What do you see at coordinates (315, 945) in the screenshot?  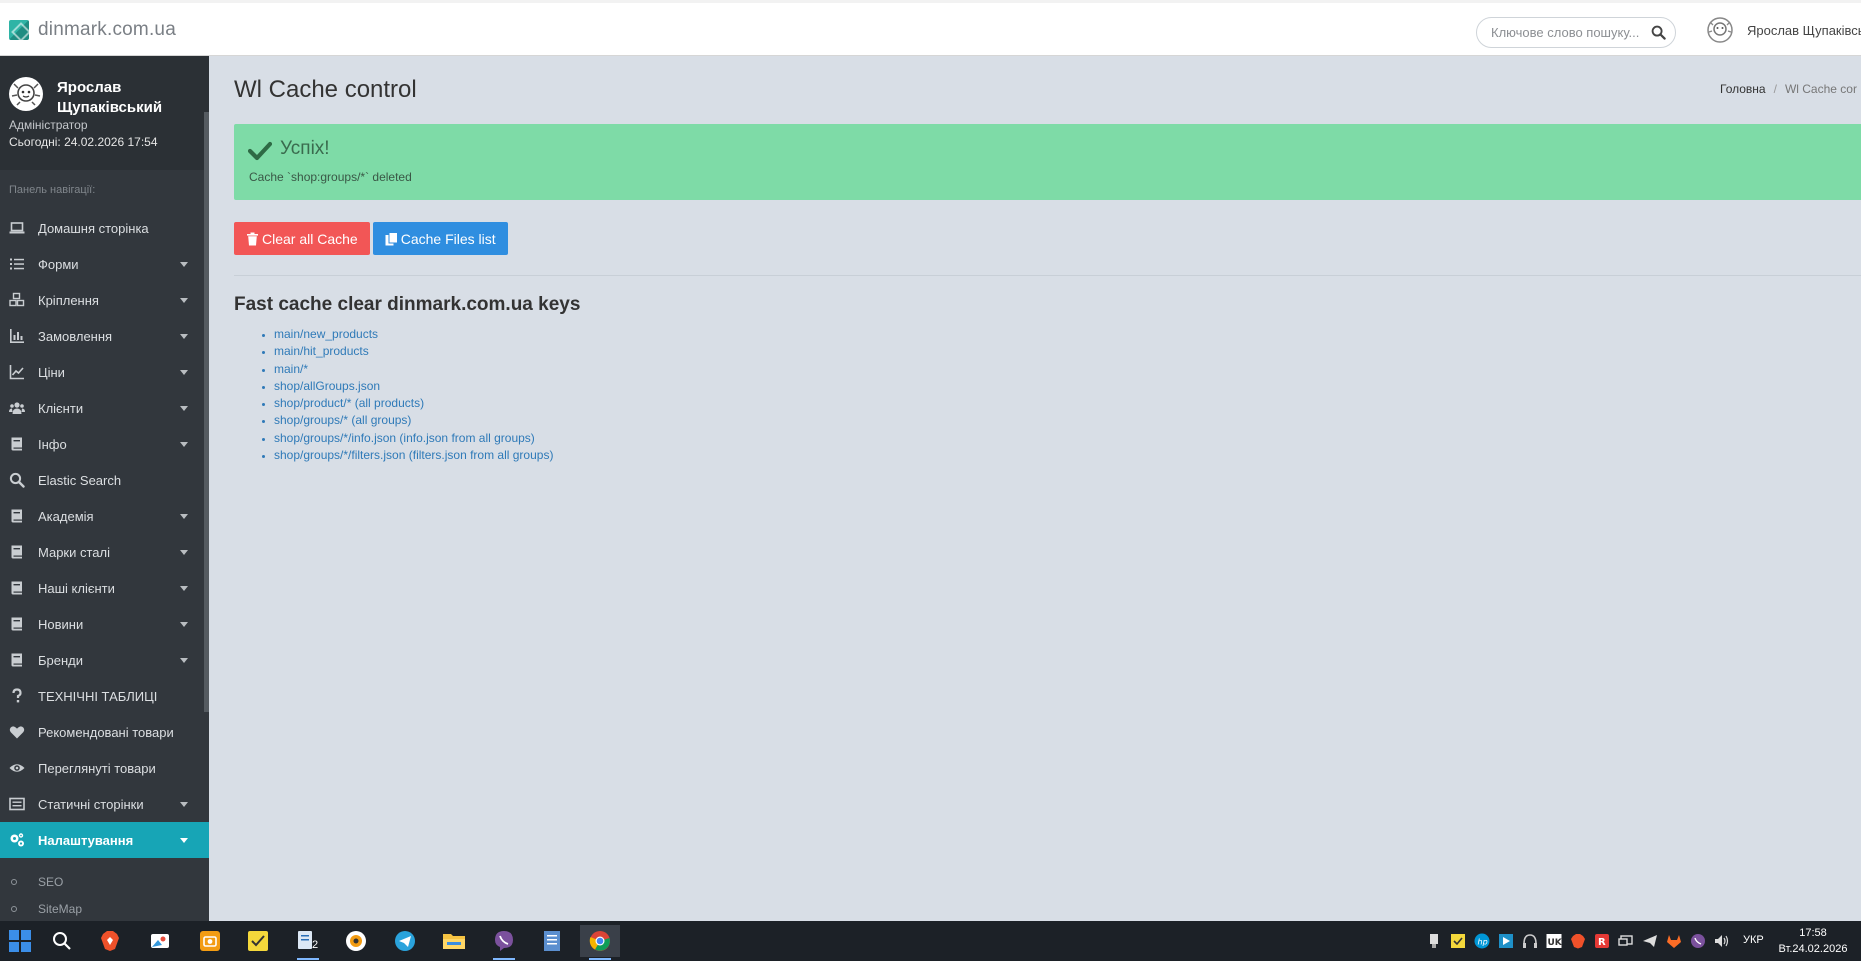 I see `task-badge: 2` at bounding box center [315, 945].